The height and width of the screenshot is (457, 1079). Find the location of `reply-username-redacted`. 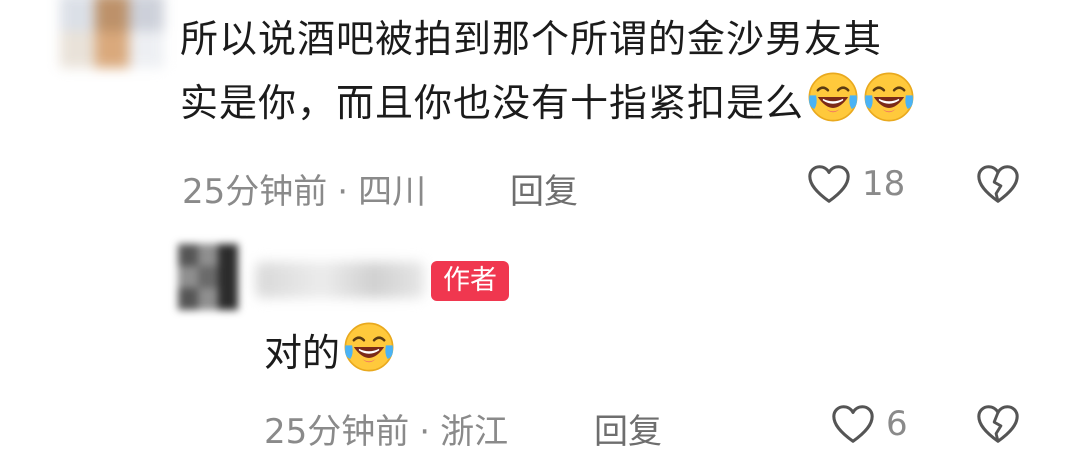

reply-username-redacted is located at coordinates (340, 280).